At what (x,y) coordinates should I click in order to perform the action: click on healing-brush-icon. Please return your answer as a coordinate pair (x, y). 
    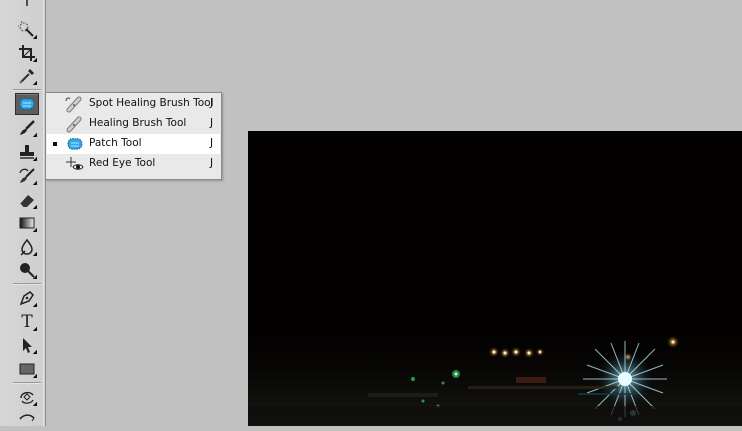
    Looking at the image, I should click on (75, 124).